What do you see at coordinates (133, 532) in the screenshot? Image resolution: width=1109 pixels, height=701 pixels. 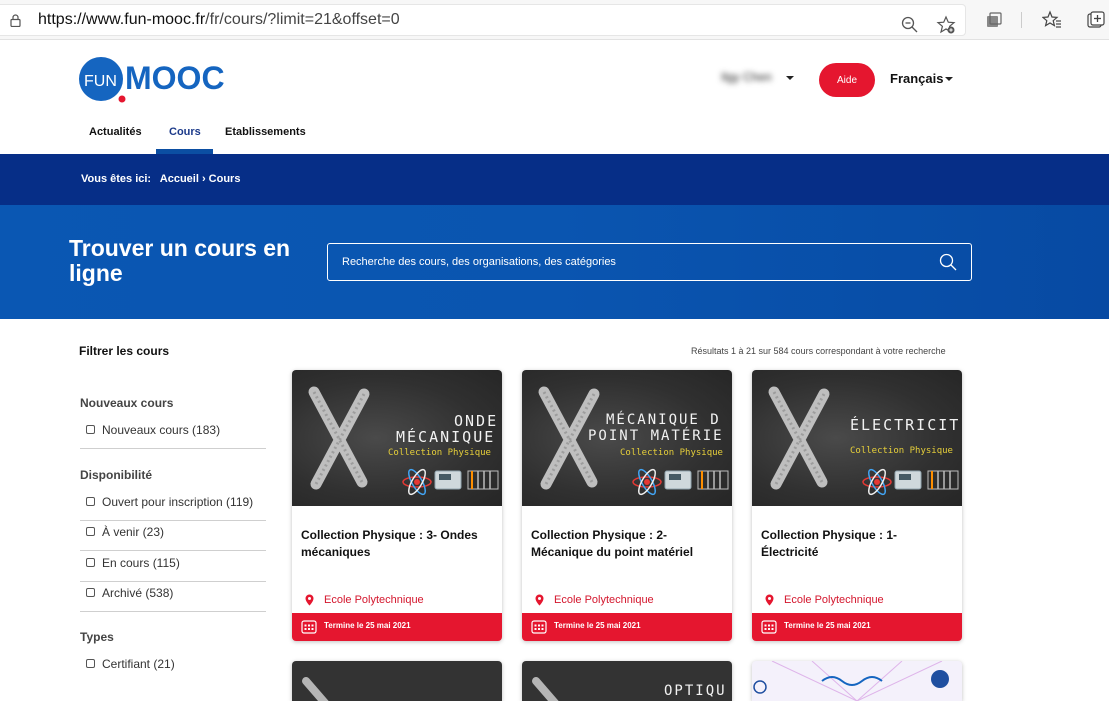 I see `filter-option-label: À venir (23)` at bounding box center [133, 532].